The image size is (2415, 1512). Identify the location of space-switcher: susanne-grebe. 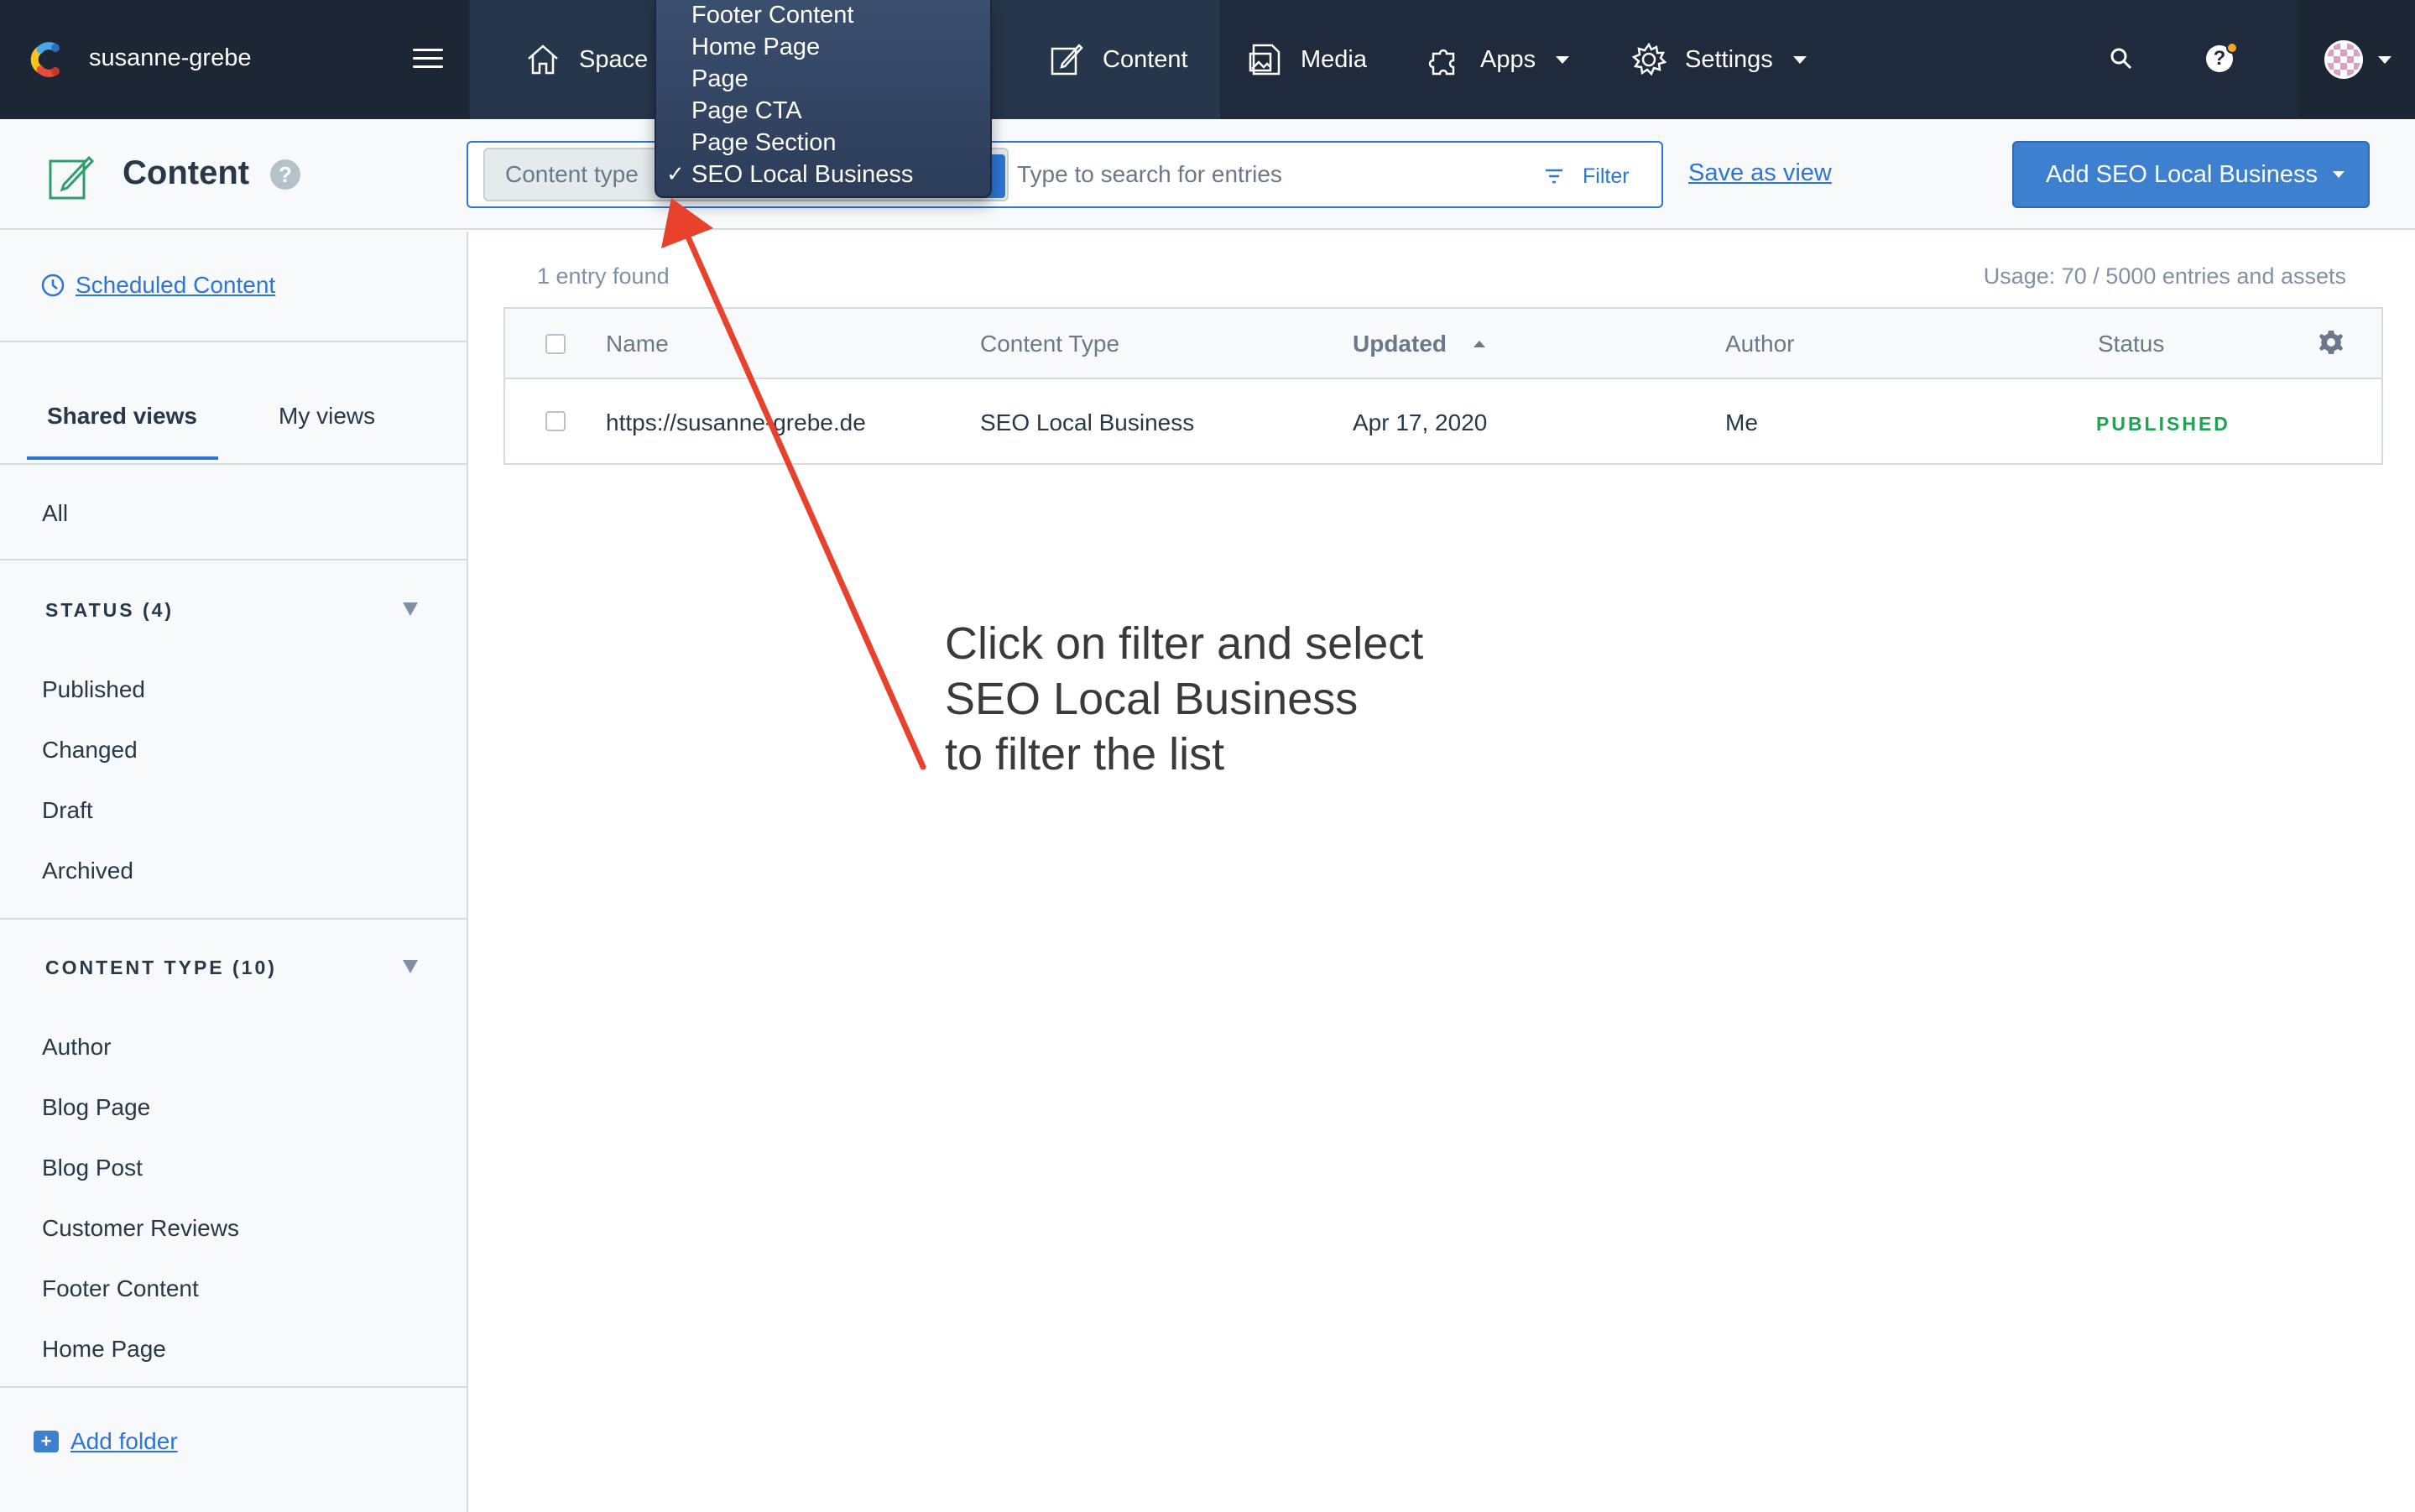
(234, 59).